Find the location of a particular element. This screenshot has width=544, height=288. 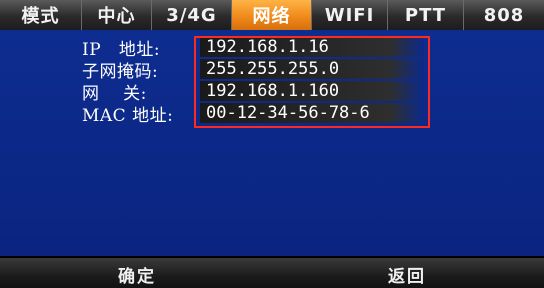

mac-address-row: MAC 地址: 00-12-34-56-78-6 is located at coordinates (253, 114).